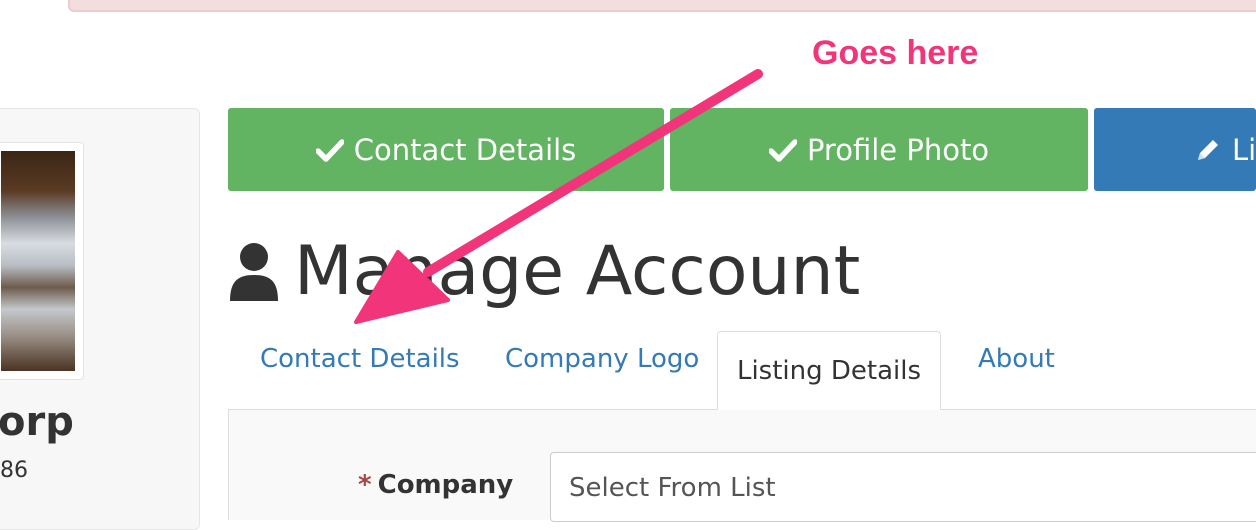 Image resolution: width=1256 pixels, height=530 pixels. What do you see at coordinates (662, 6) in the screenshot?
I see `alert-banner` at bounding box center [662, 6].